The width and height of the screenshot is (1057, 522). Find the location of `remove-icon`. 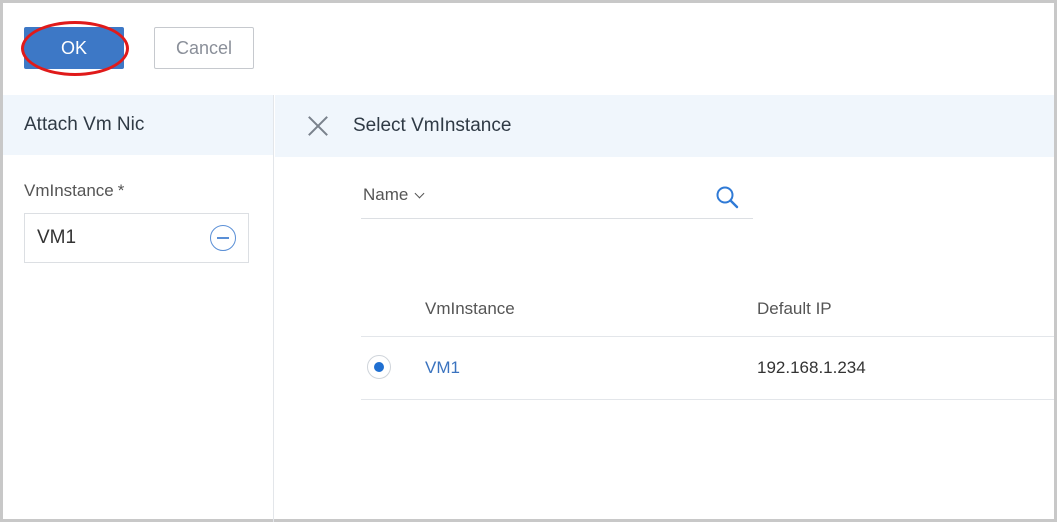

remove-icon is located at coordinates (223, 238).